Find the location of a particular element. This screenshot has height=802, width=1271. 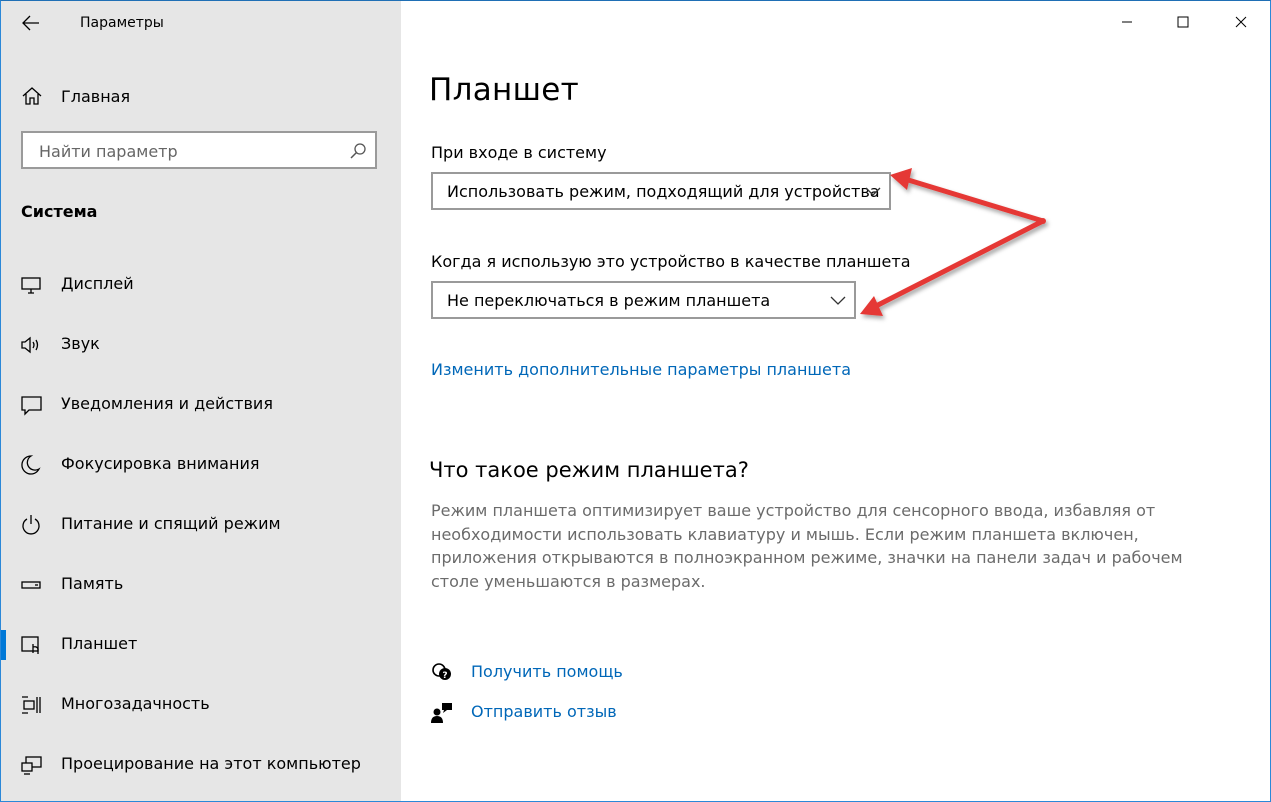

sidebar-home-label: Главная is located at coordinates (96, 96).